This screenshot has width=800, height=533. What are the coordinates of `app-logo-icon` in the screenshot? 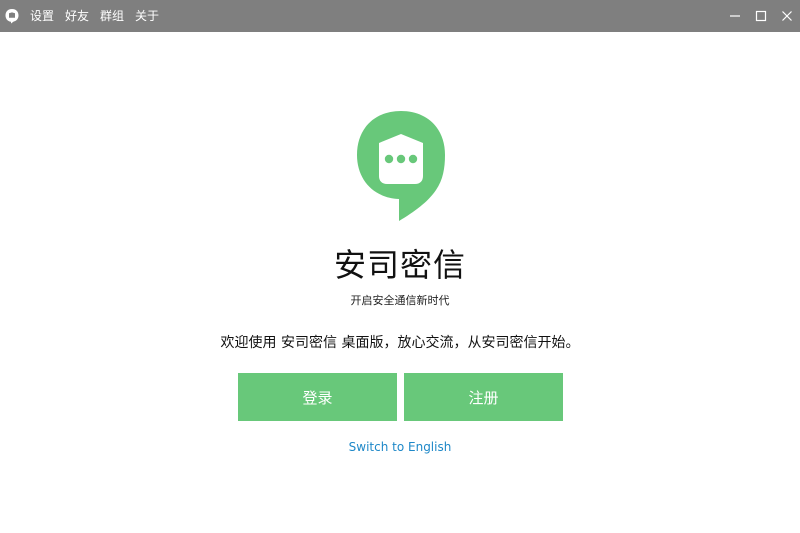 It's located at (12, 16).